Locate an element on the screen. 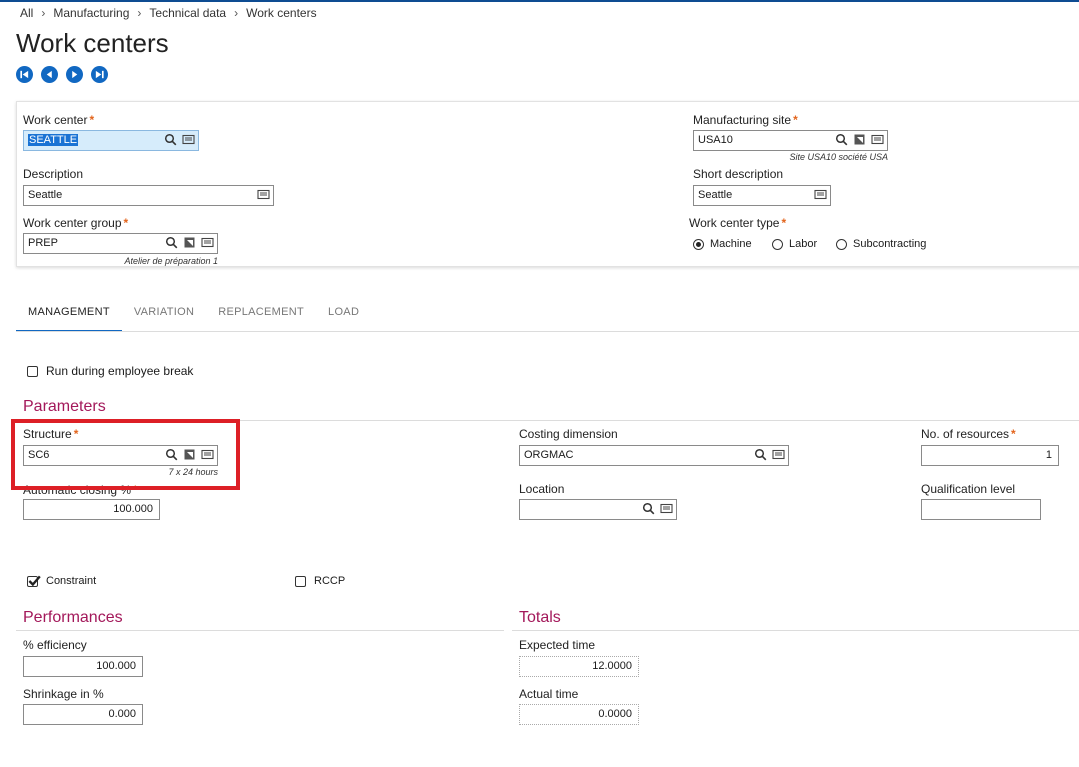 Image resolution: width=1079 pixels, height=767 pixels. rccp-row: RCCP is located at coordinates (320, 581).